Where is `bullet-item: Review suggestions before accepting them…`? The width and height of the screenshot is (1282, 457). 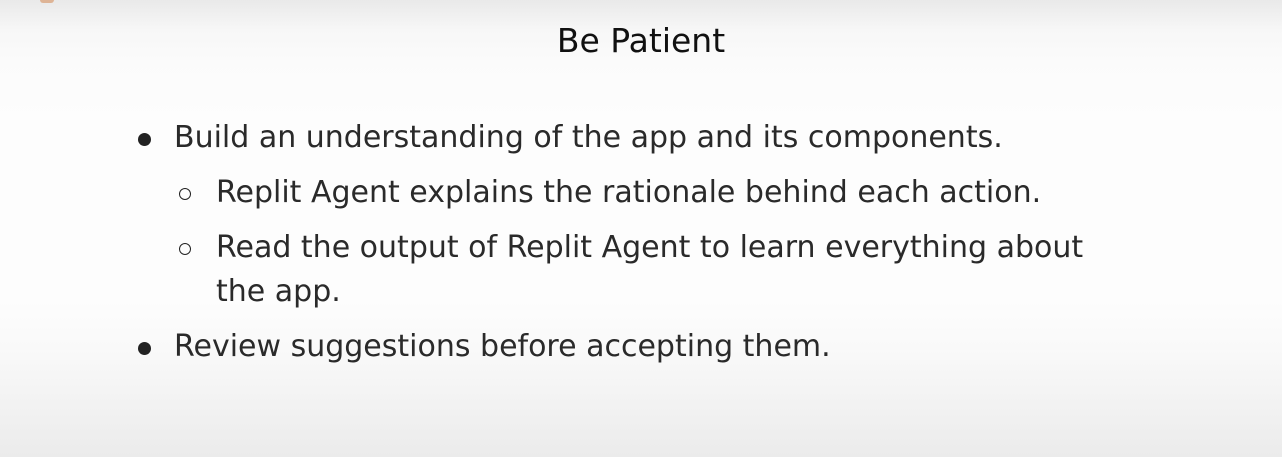 bullet-item: Review suggestions before accepting them… is located at coordinates (636, 347).